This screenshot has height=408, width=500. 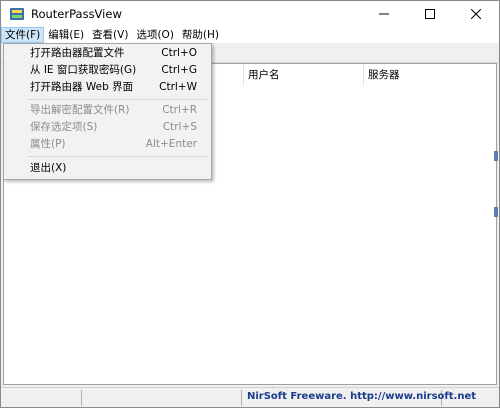 What do you see at coordinates (200, 35) in the screenshot?
I see `menu-help: 帮助(H)` at bounding box center [200, 35].